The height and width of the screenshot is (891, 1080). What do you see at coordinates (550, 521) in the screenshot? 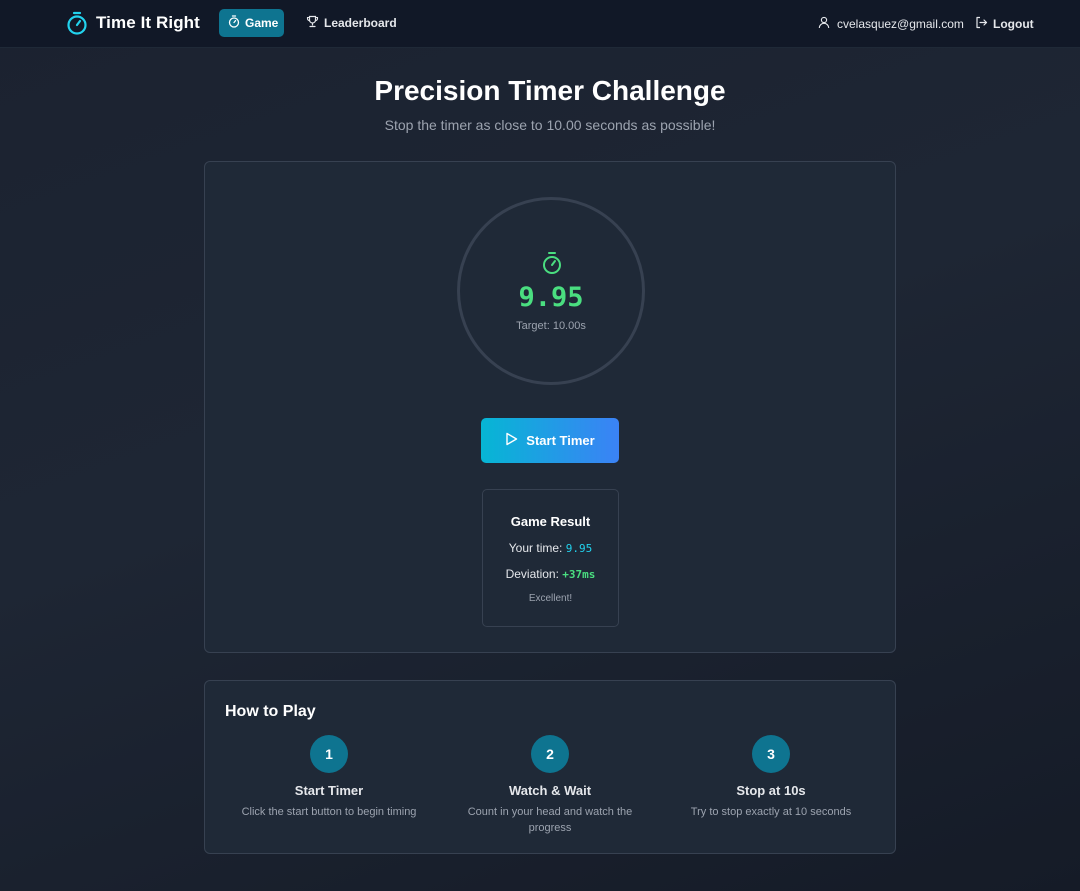
I see `result-title: Game Result` at bounding box center [550, 521].